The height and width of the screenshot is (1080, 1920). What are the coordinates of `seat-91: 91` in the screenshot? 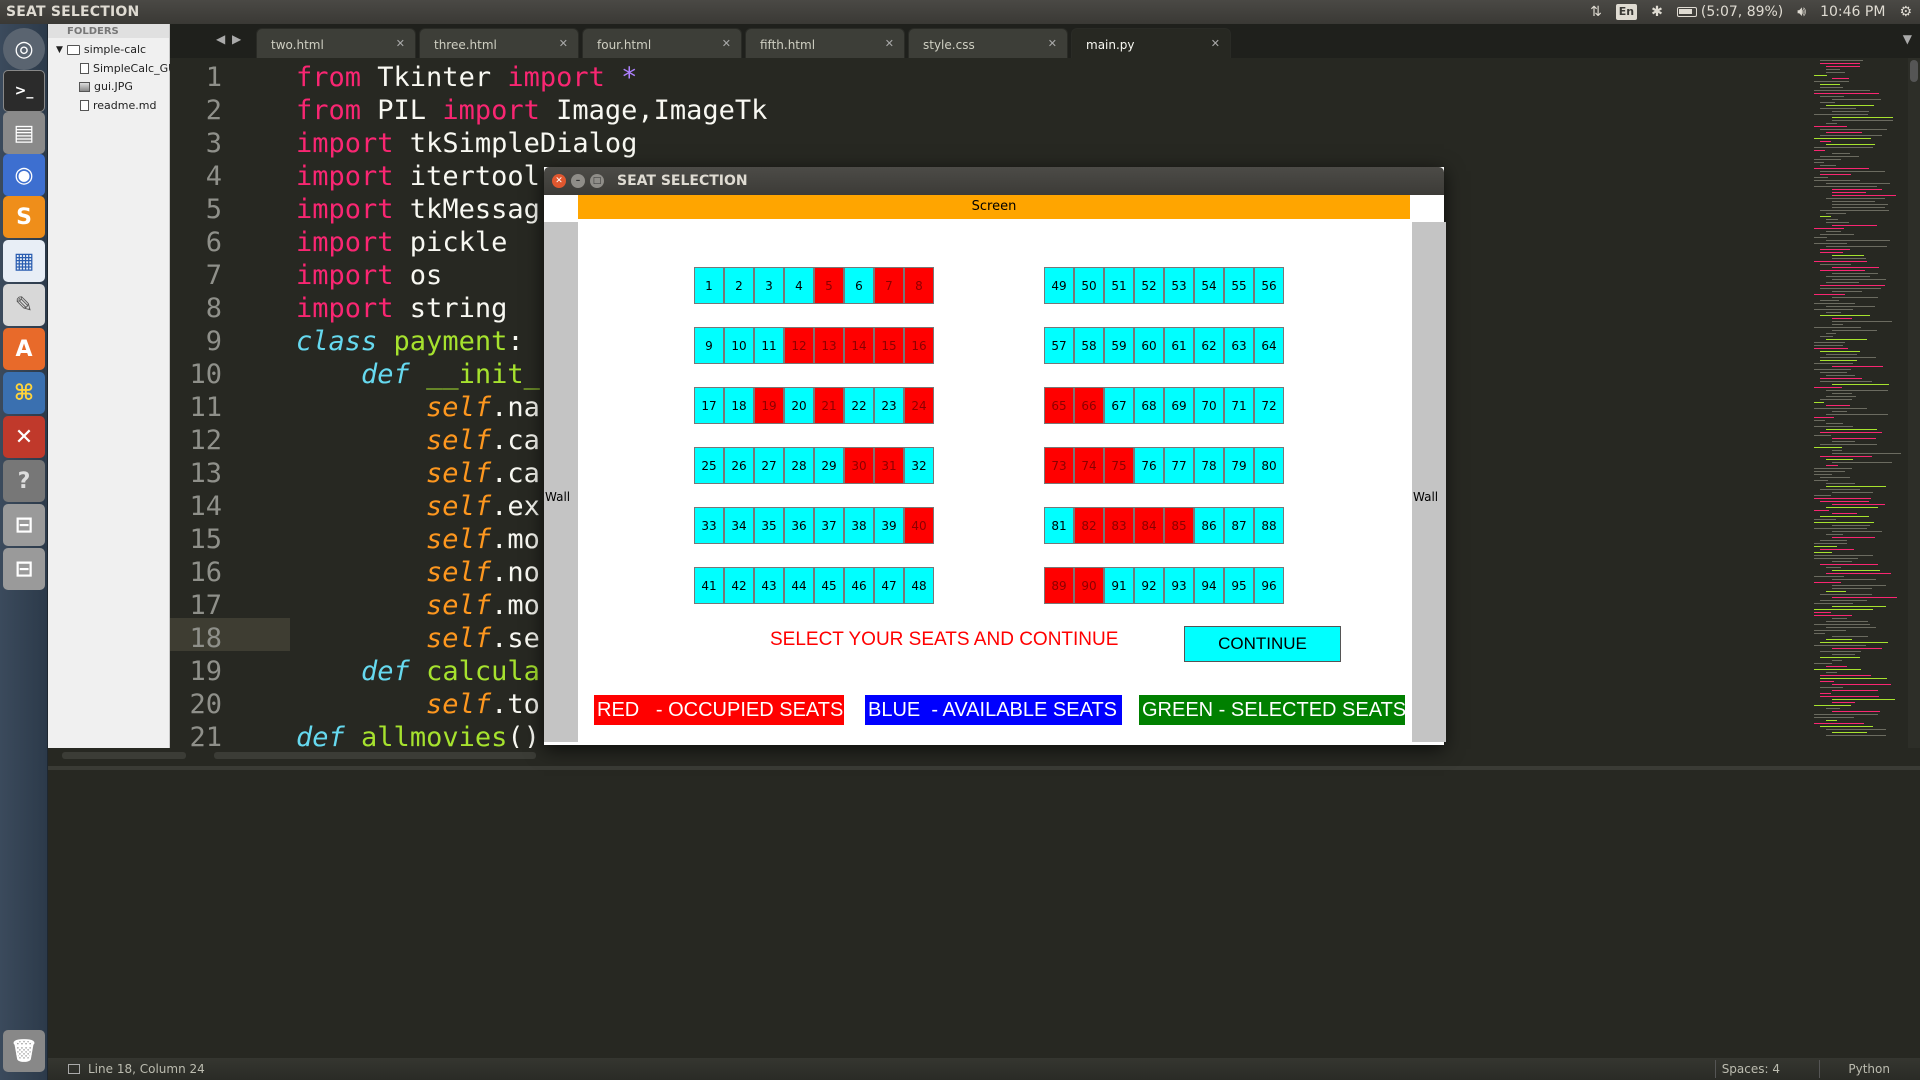 It's located at (1119, 585).